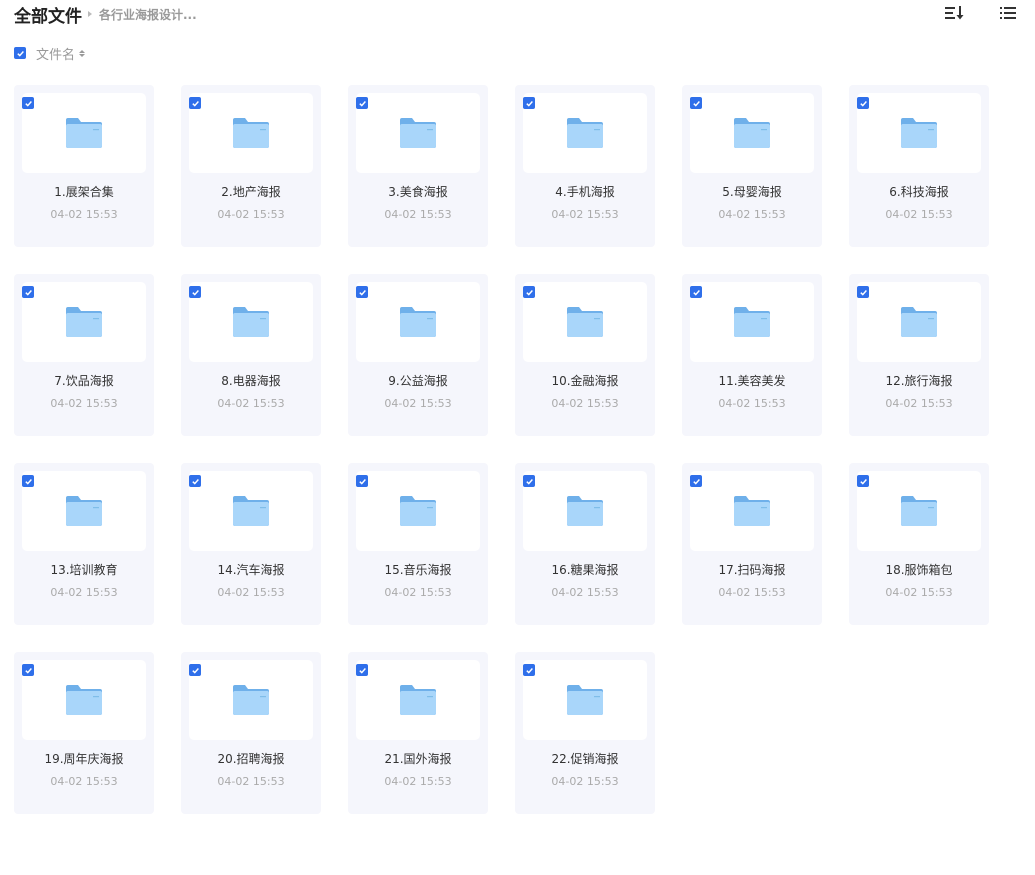  What do you see at coordinates (418, 570) in the screenshot?
I see `file-name: 15.音乐海报` at bounding box center [418, 570].